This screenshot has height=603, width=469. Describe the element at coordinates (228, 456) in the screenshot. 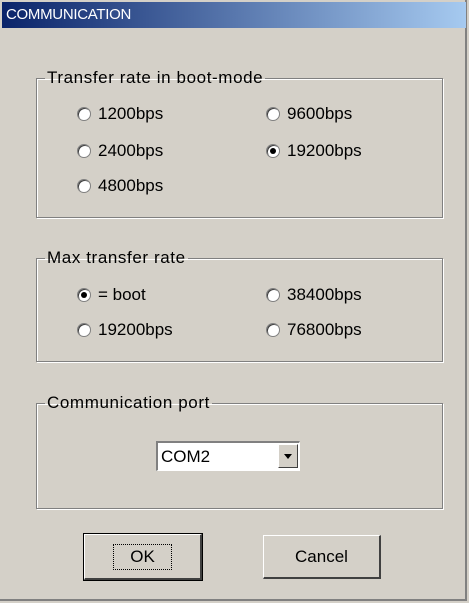

I see `port-select: COM2` at that location.